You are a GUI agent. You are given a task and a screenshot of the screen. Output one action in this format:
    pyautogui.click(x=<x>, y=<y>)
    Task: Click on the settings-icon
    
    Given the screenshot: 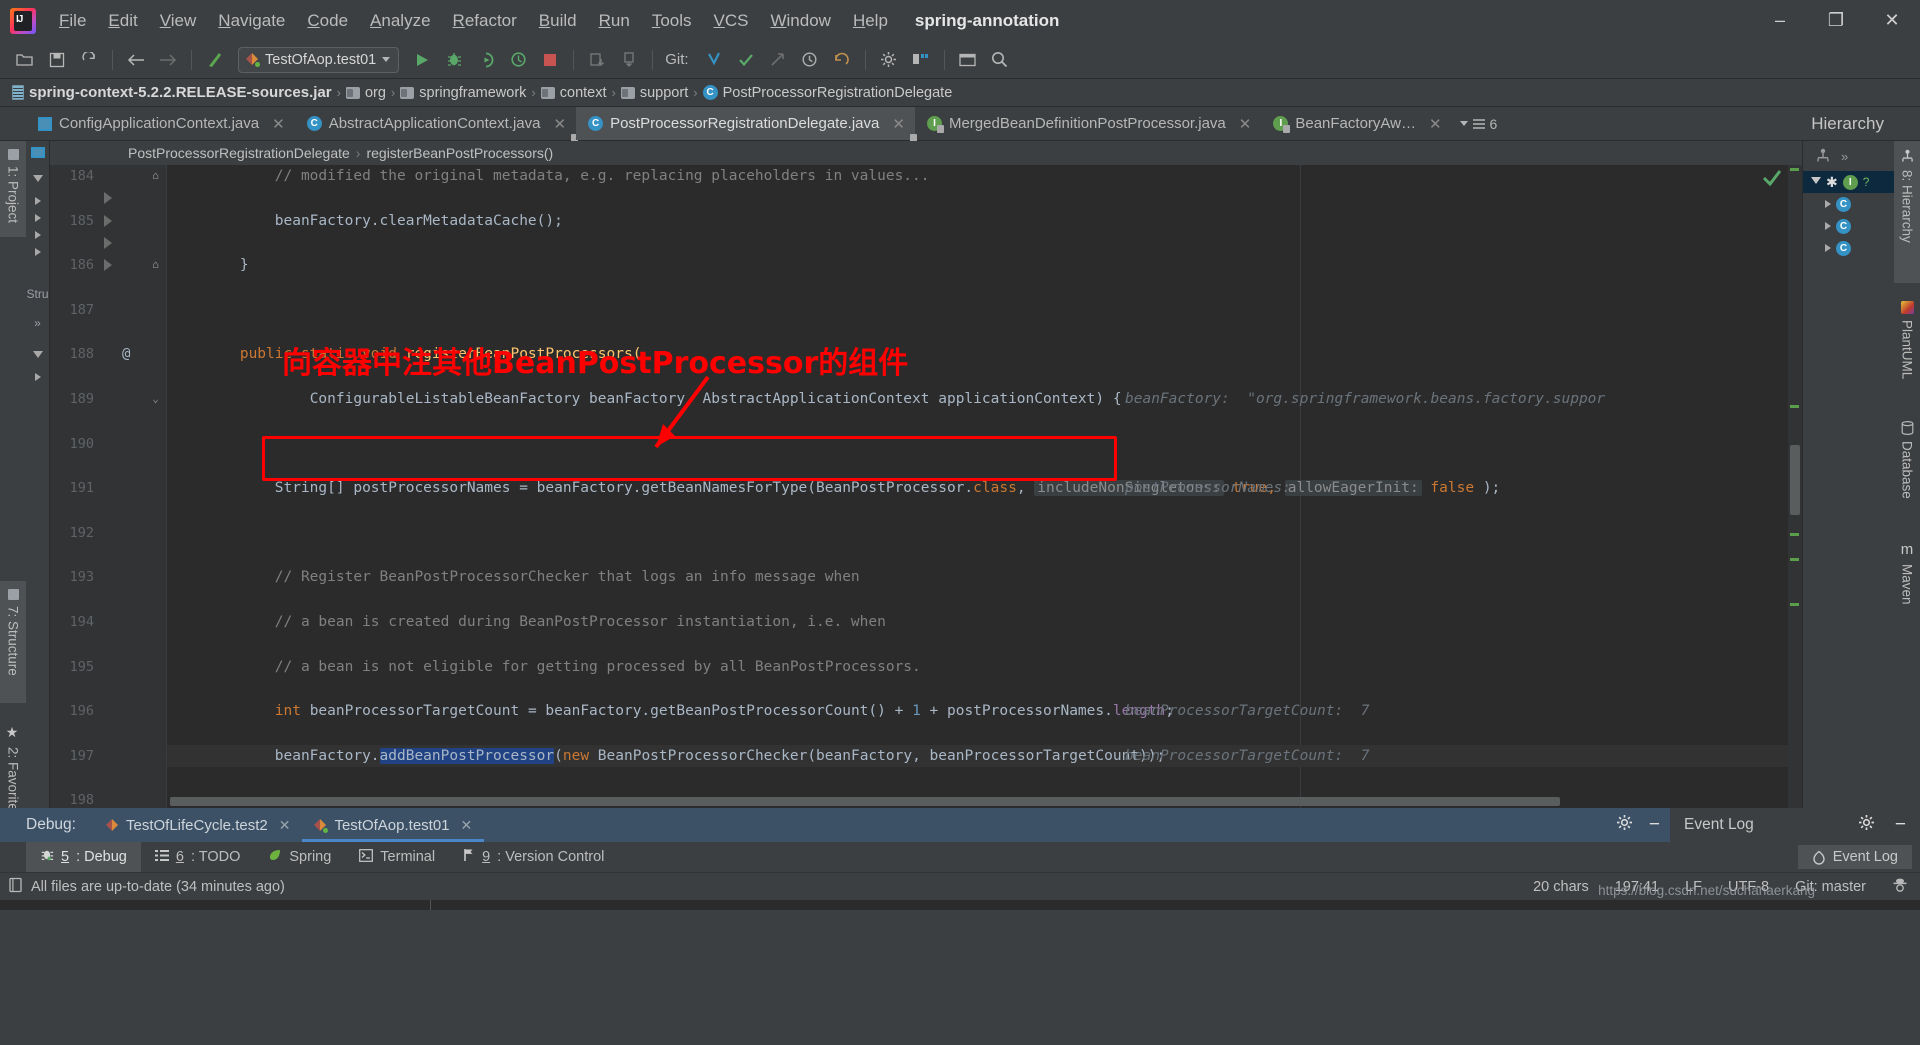 What is the action you would take?
    pyautogui.click(x=889, y=60)
    